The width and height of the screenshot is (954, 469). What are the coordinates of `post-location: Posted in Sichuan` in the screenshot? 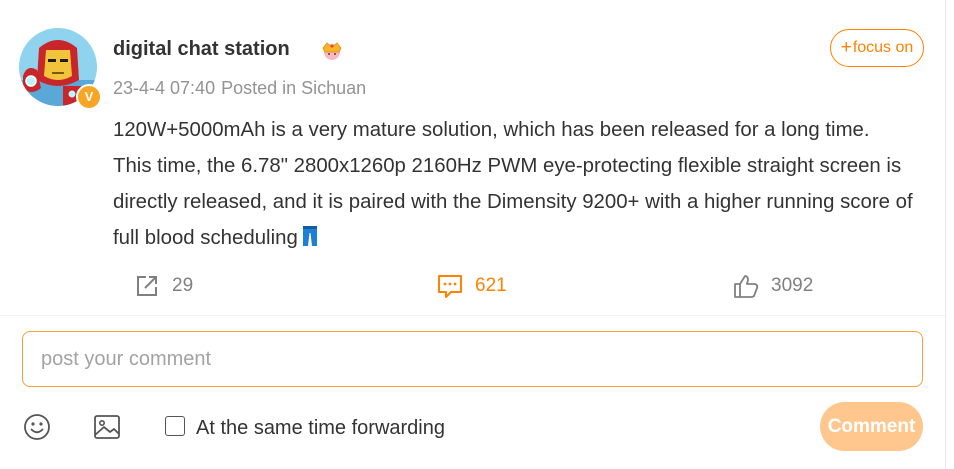 It's located at (294, 88).